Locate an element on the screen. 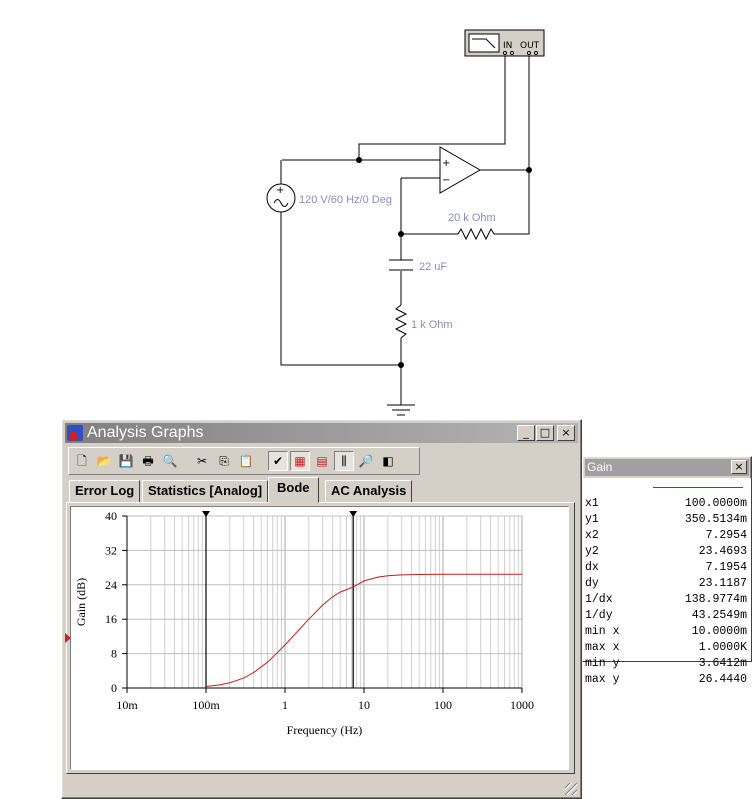 The width and height of the screenshot is (755, 799). gain-row-key: x1 is located at coordinates (592, 503).